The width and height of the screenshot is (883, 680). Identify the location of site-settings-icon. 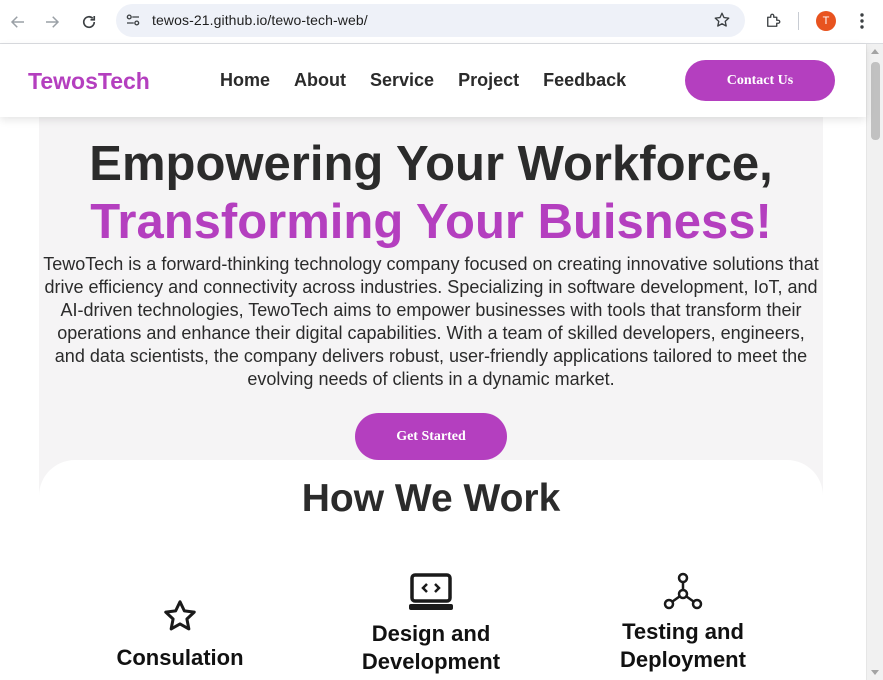
(133, 20).